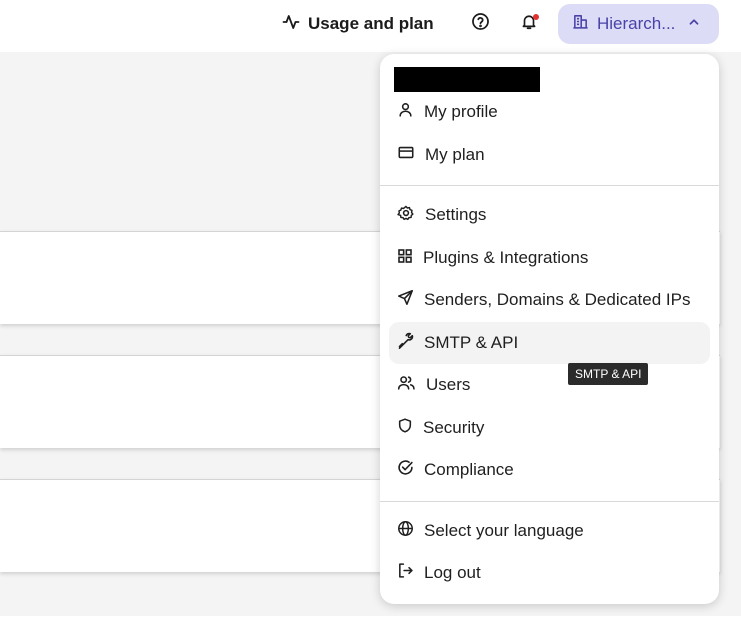  I want to click on menu-item-label: Settings, so click(456, 214).